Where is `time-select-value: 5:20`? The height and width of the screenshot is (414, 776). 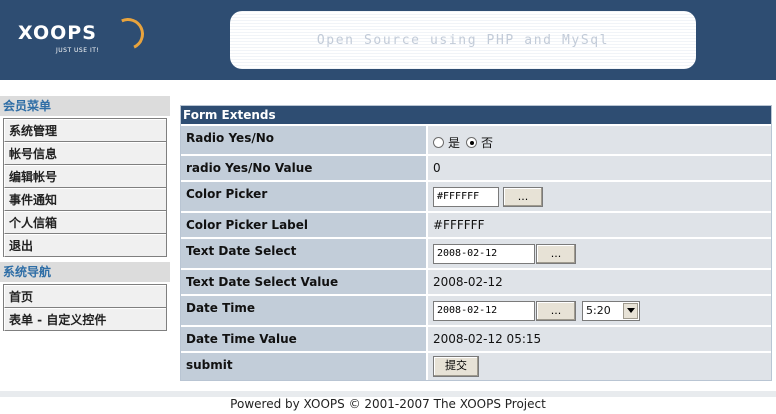
time-select-value: 5:20 is located at coordinates (598, 310).